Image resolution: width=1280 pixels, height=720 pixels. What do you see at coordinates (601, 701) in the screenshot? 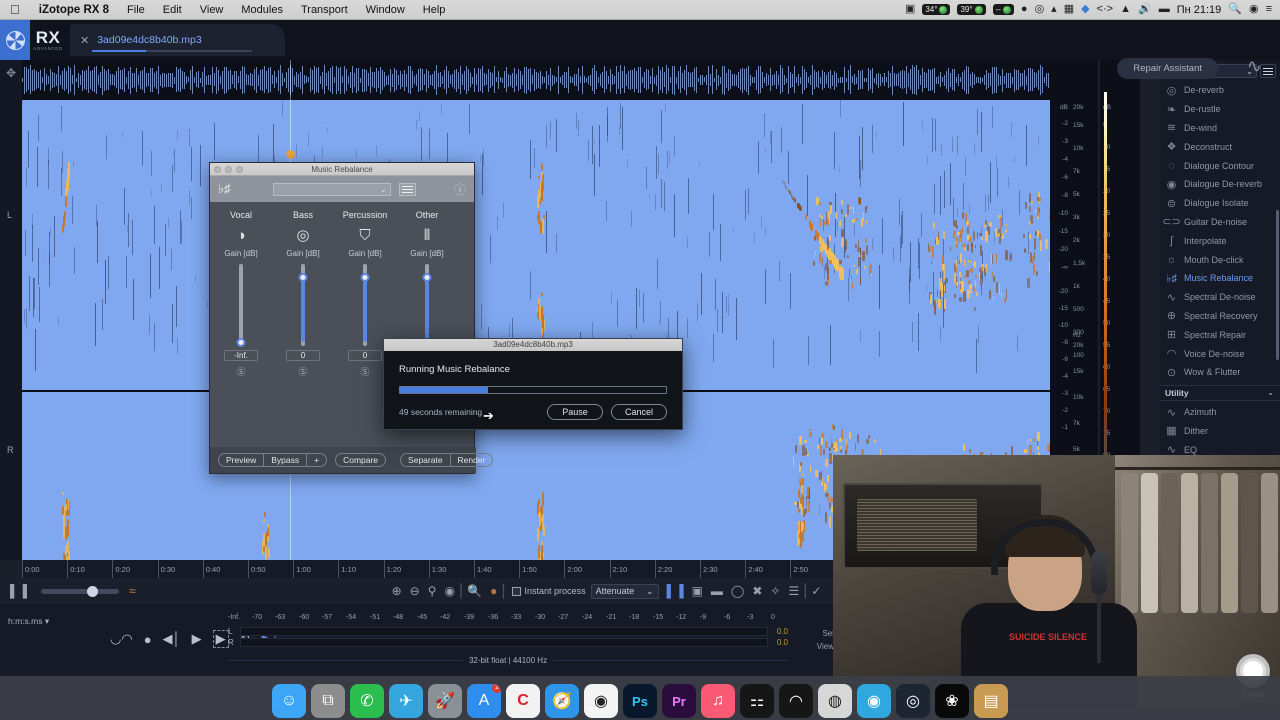
I see `dock-item-chrome: ◉` at bounding box center [601, 701].